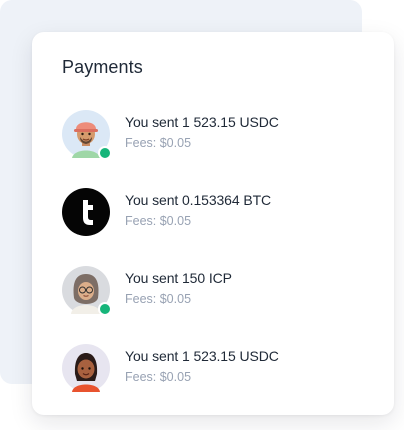 The height and width of the screenshot is (430, 404). I want to click on t-logo-icon, so click(86, 212).